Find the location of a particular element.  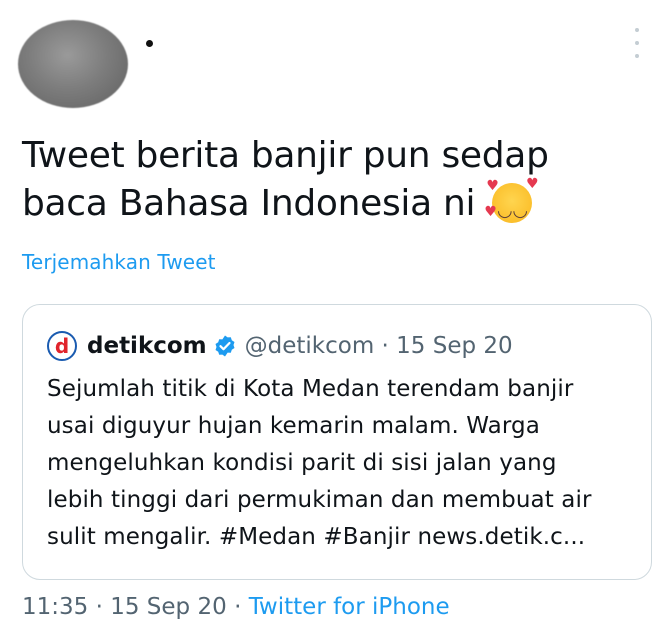

tweet-time: 11:35 is located at coordinates (55, 607).